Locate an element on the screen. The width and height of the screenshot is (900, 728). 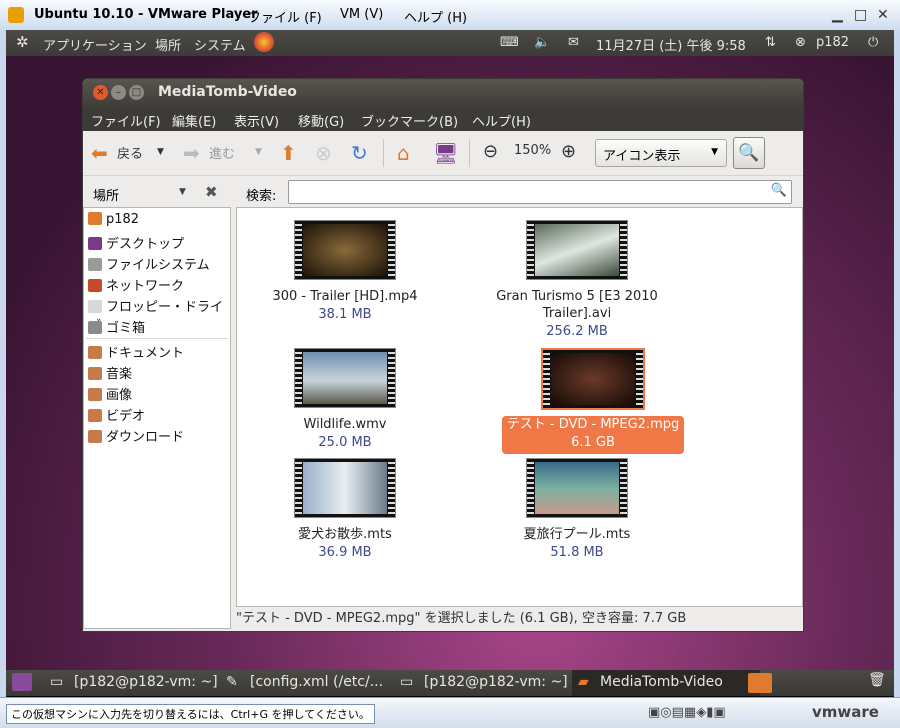
file-item-selected: テスト - DVD - MPEG2.mpg 6.1 GB is located at coordinates (593, 401).